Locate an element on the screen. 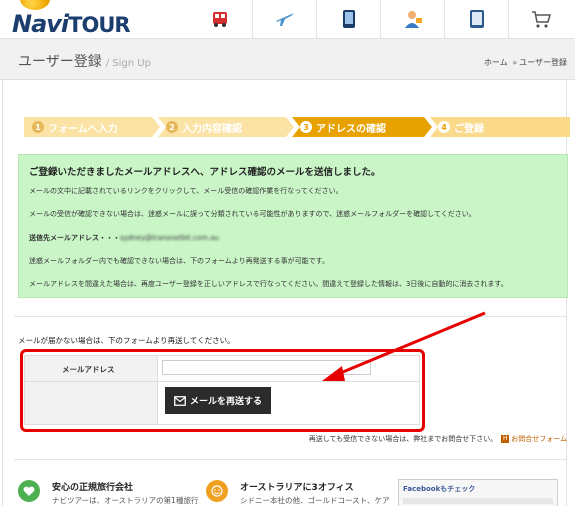  feature-2-desc: シドニー本社の他、ゴールドコースト、ケア is located at coordinates (315, 500).